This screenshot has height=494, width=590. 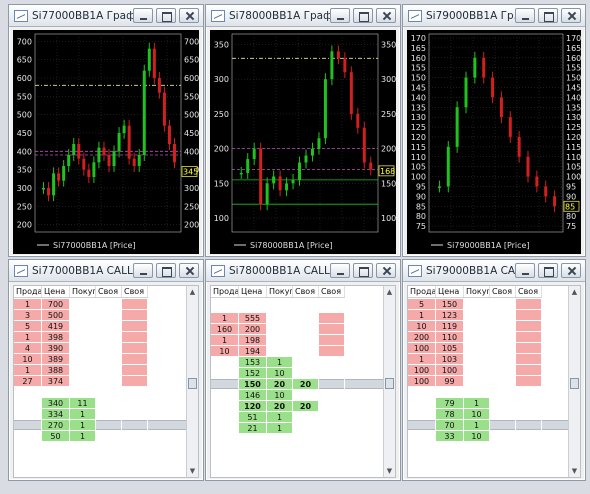 I want to click on book-row: 160 200, so click(x=278, y=329).